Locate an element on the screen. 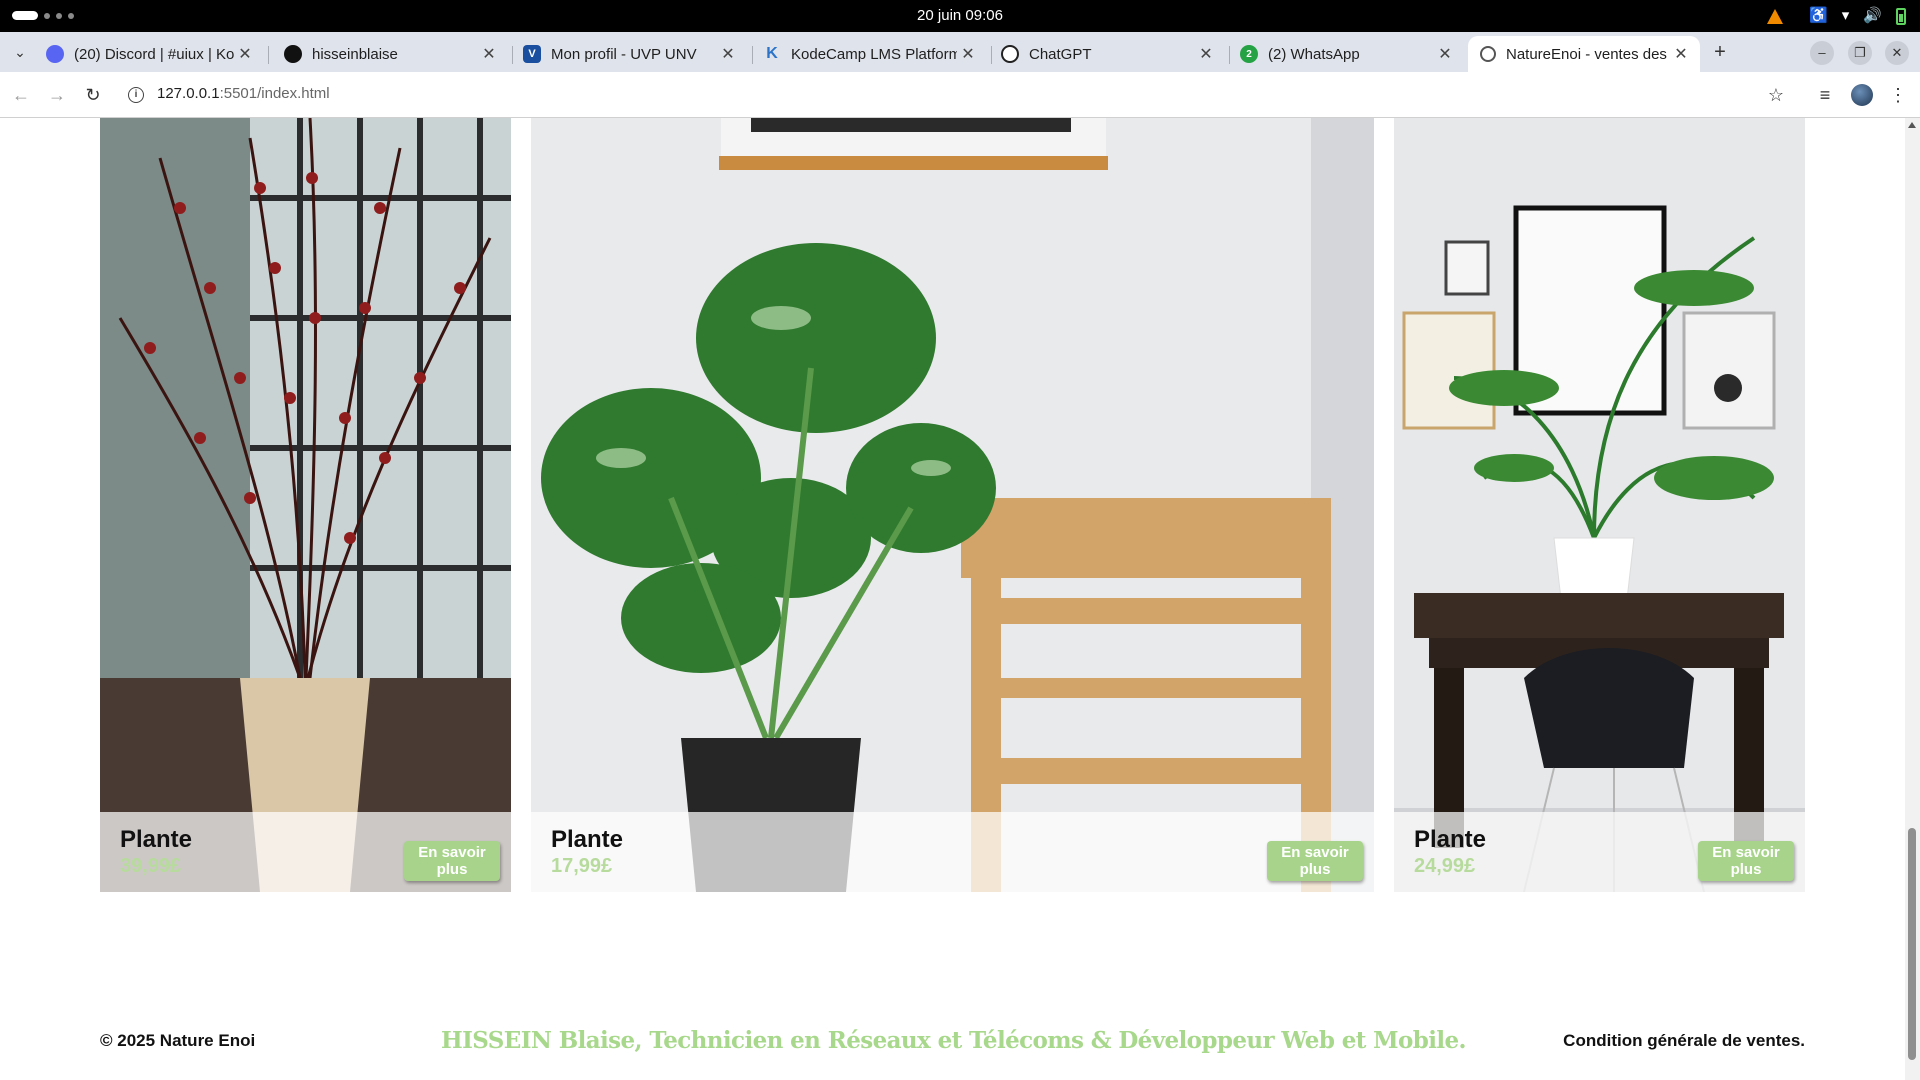 The image size is (1920, 1080). close-window-button: ✕ is located at coordinates (1897, 53).